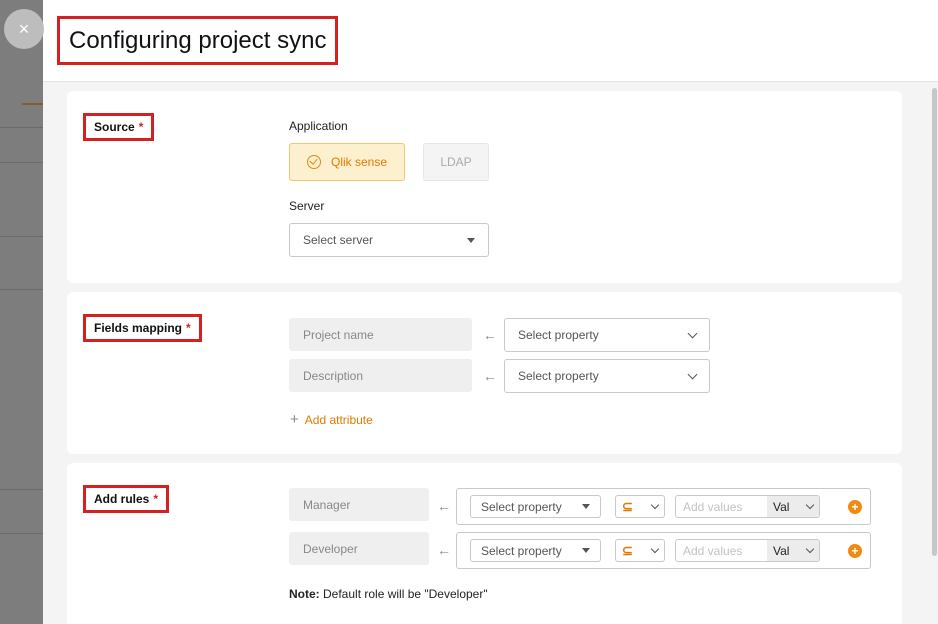  Describe the element at coordinates (138, 328) in the screenshot. I see `fields-mapping-title-text: Fields mapping` at that location.